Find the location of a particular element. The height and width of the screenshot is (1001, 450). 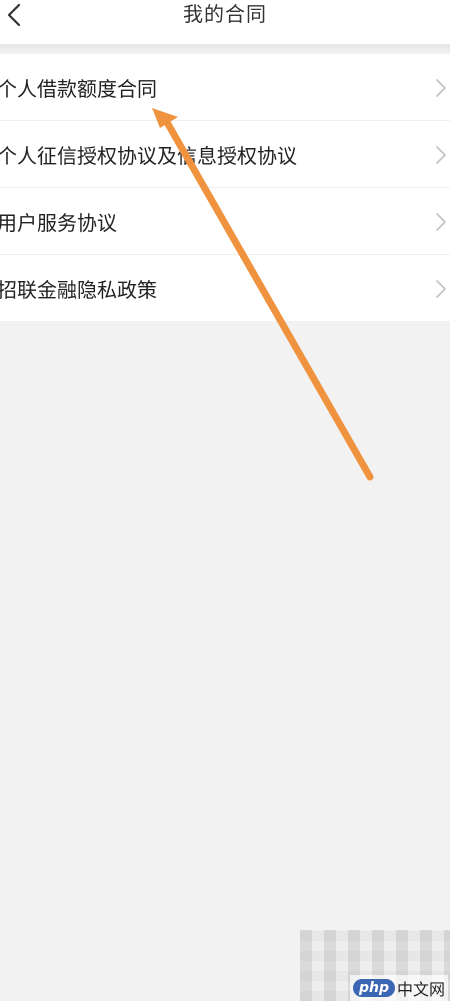

watermark: php 中文网 is located at coordinates (375, 965).